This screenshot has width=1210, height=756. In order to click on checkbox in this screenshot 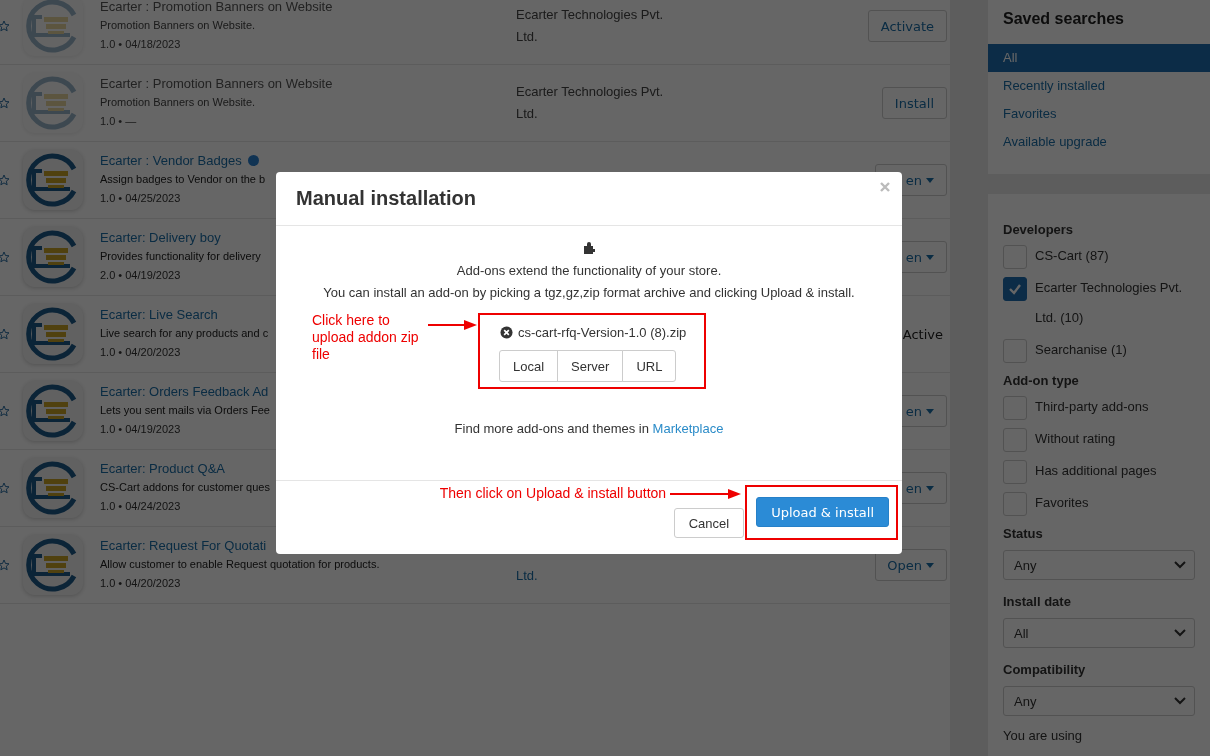, I will do `click(1015, 289)`.